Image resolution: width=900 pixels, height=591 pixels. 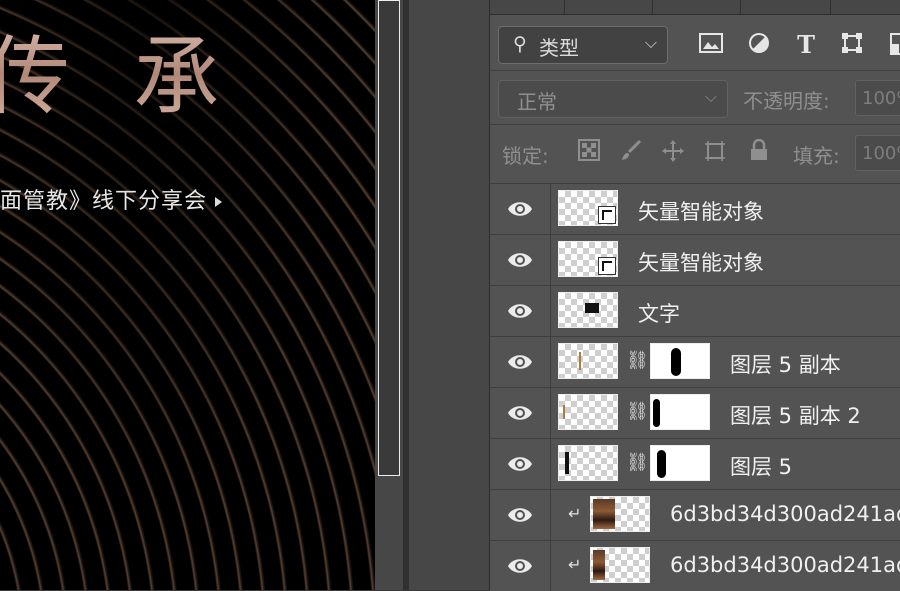 I want to click on blend-mode-label: 正常, so click(x=537, y=102).